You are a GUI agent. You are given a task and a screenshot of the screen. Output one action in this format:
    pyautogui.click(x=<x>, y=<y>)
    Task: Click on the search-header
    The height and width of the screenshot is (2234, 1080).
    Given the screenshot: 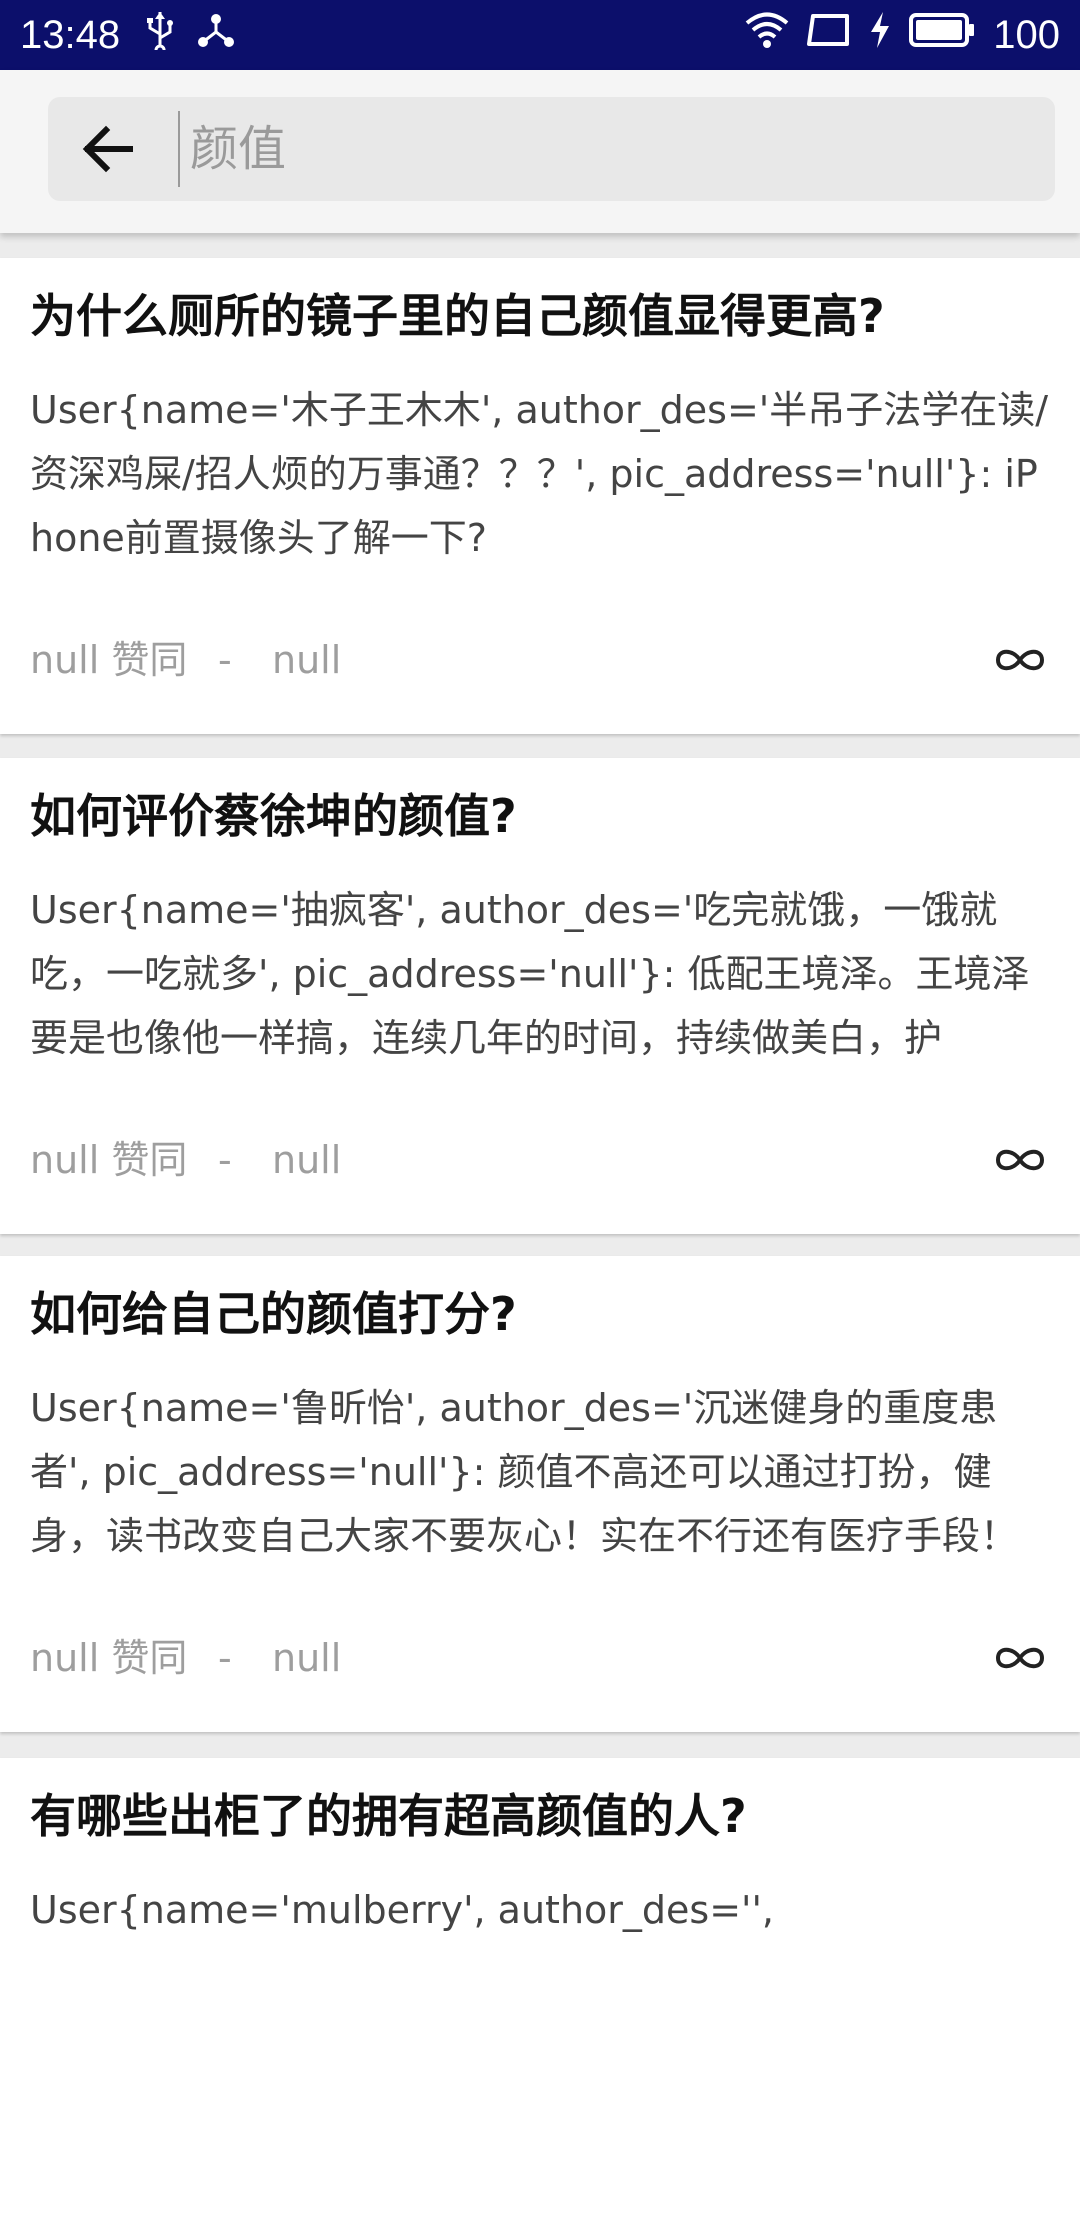 What is the action you would take?
    pyautogui.click(x=540, y=151)
    